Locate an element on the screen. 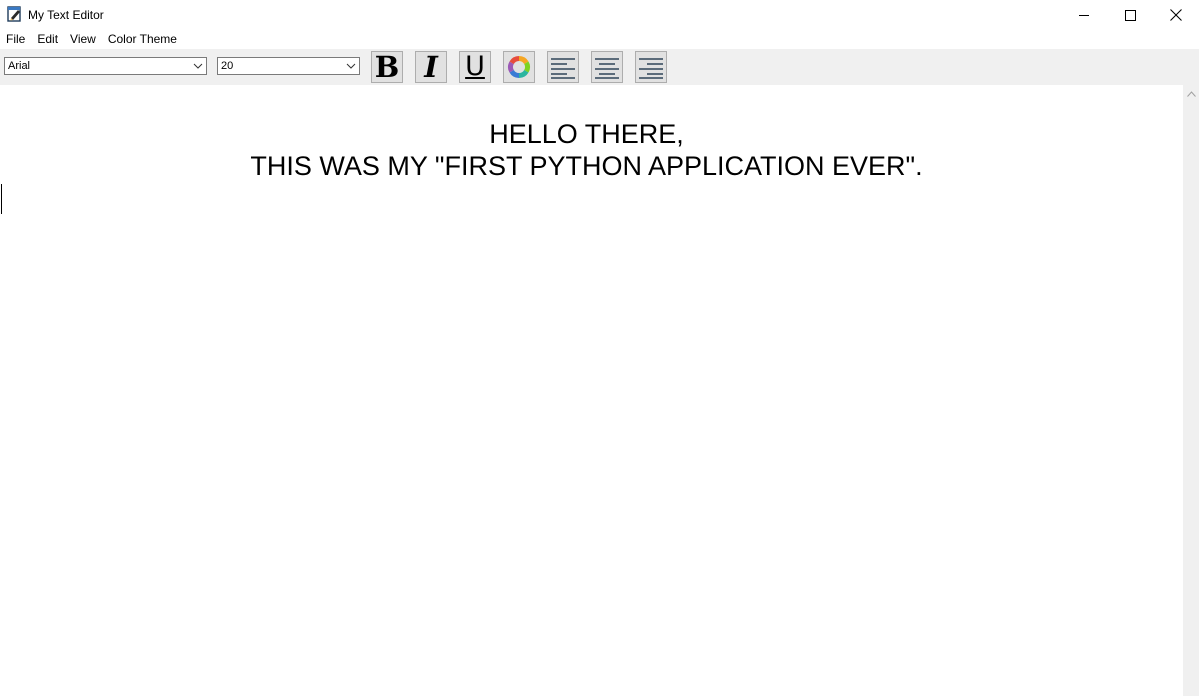 This screenshot has width=1199, height=696. document-line: HELLO THERE, is located at coordinates (586, 134).